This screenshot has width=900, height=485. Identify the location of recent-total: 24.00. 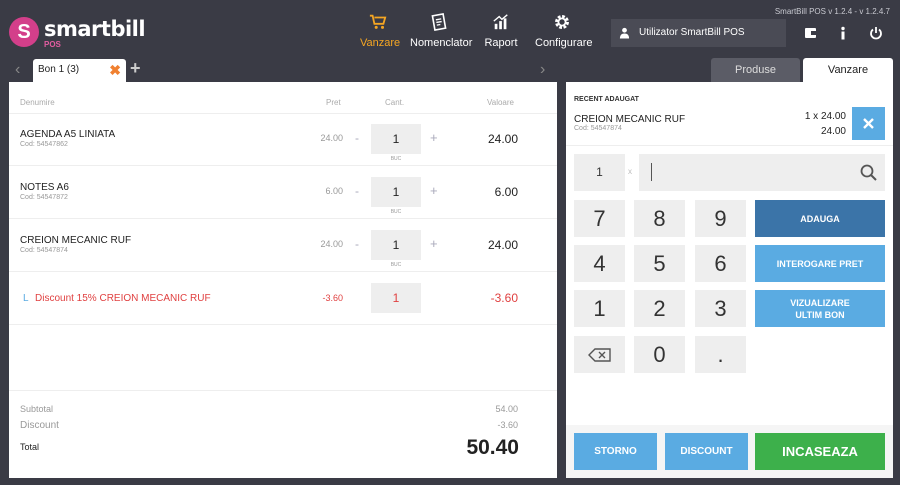
(833, 131).